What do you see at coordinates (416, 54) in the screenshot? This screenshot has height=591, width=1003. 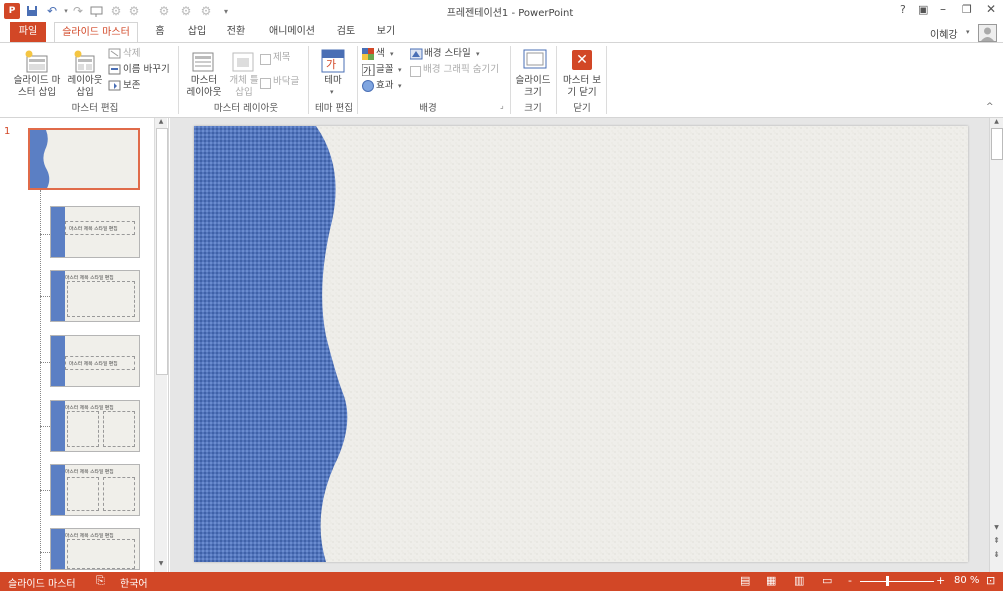 I see `background-styles-icon` at bounding box center [416, 54].